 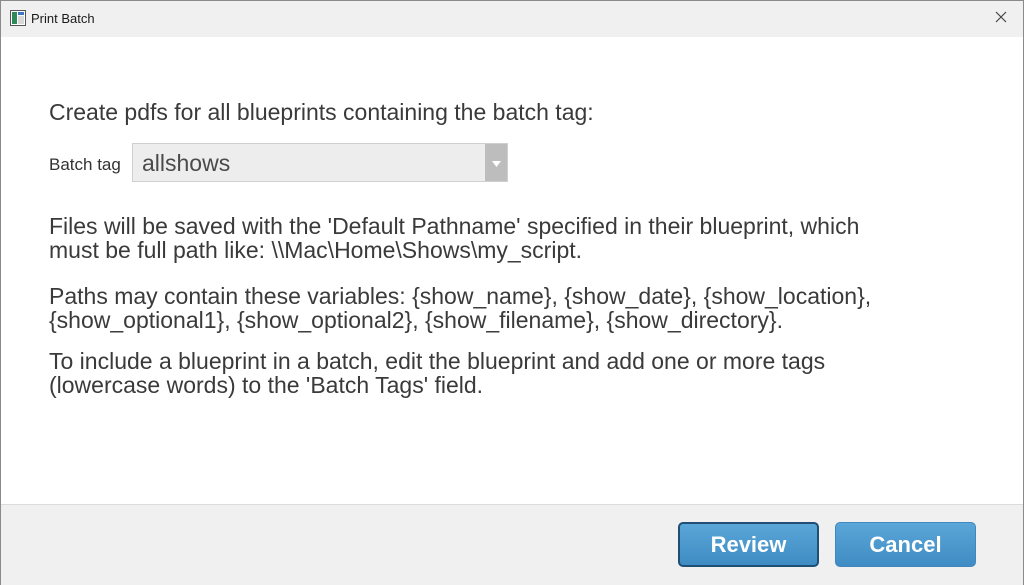 I want to click on button-bar: Review Cancel, so click(x=512, y=544).